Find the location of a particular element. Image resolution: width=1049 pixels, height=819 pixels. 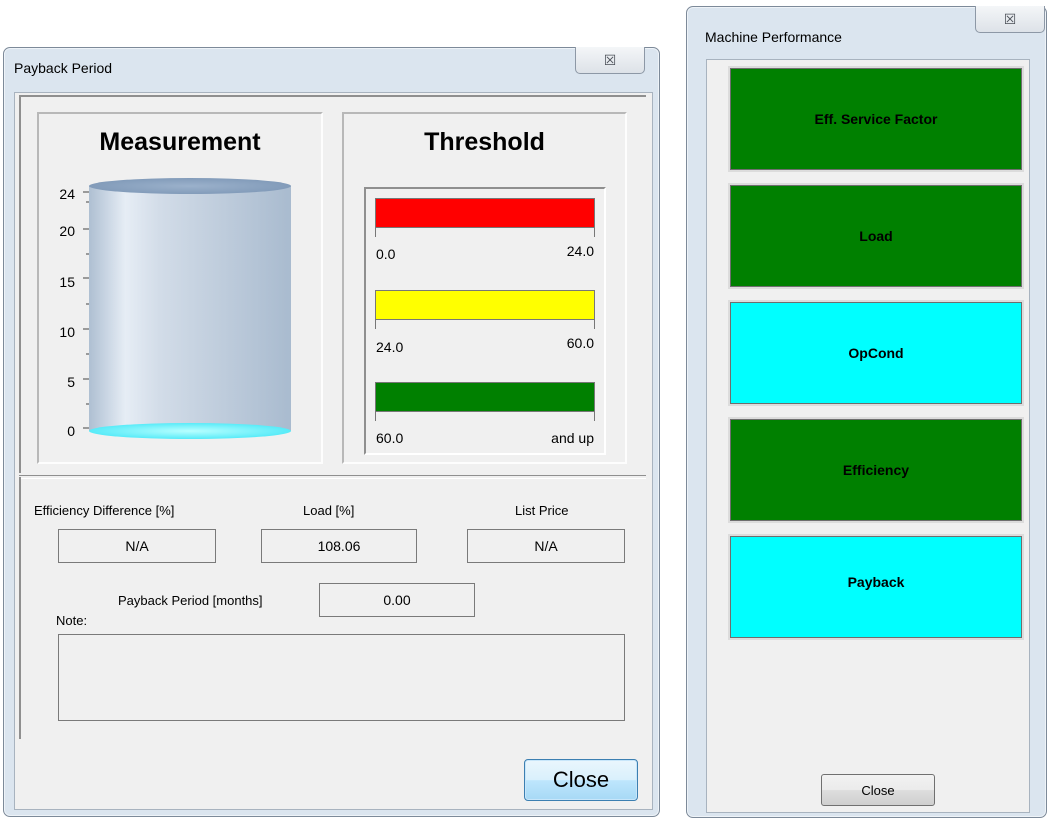

threshold-bar-green is located at coordinates (485, 397).